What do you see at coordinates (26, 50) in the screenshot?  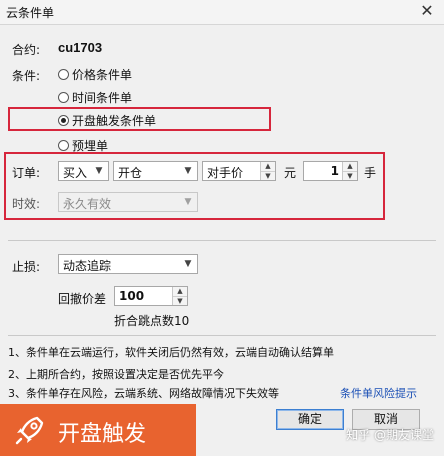 I see `contract-label: 合约:` at bounding box center [26, 50].